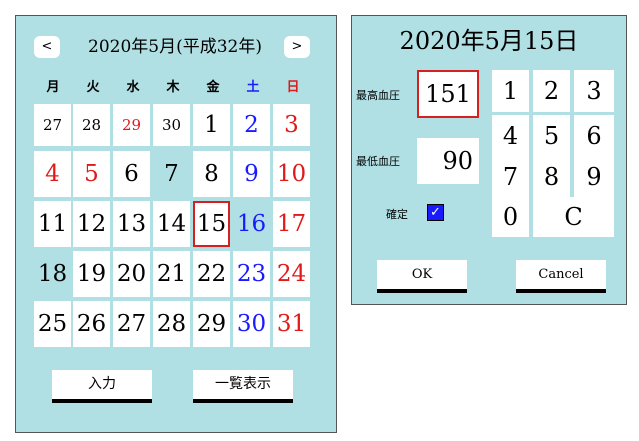 Image resolution: width=639 pixels, height=441 pixels. I want to click on calendar-title: 2020年5月(平成32年), so click(175, 47).